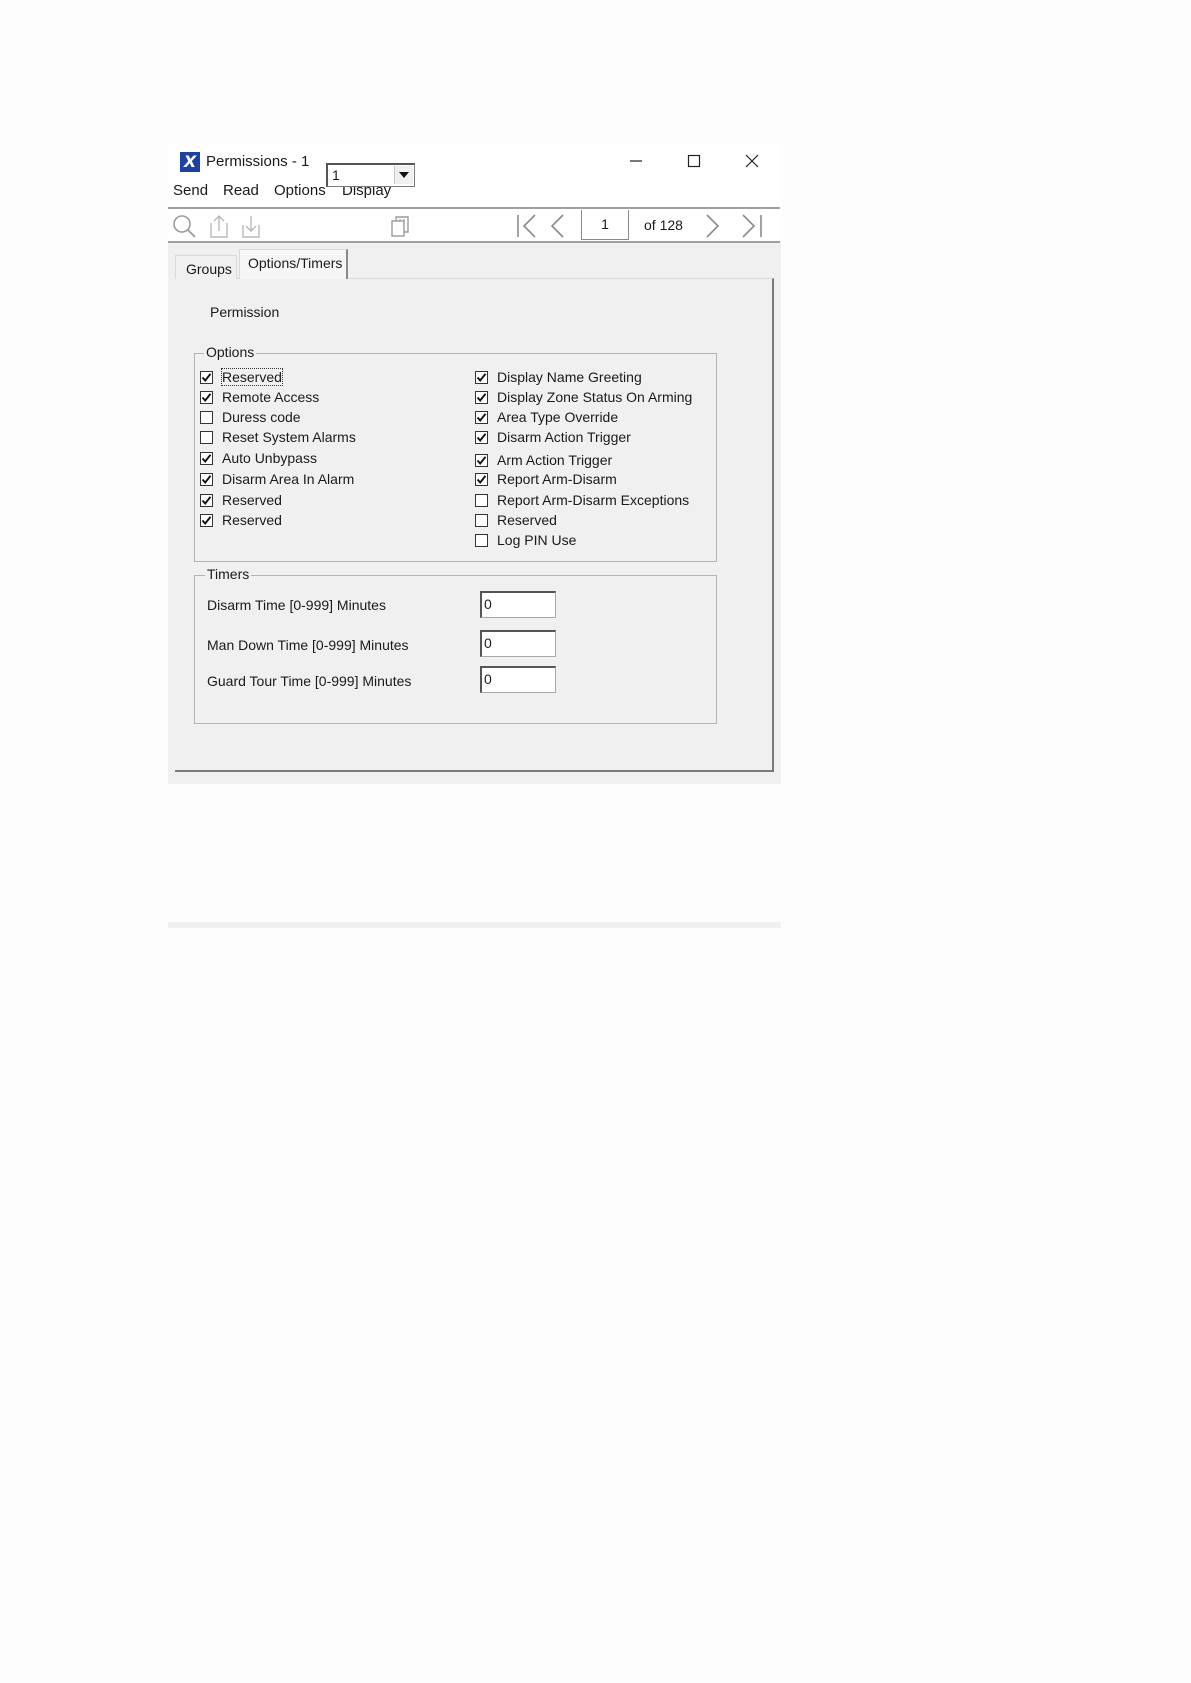 The height and width of the screenshot is (1683, 1191). I want to click on send-button, so click(219, 226).